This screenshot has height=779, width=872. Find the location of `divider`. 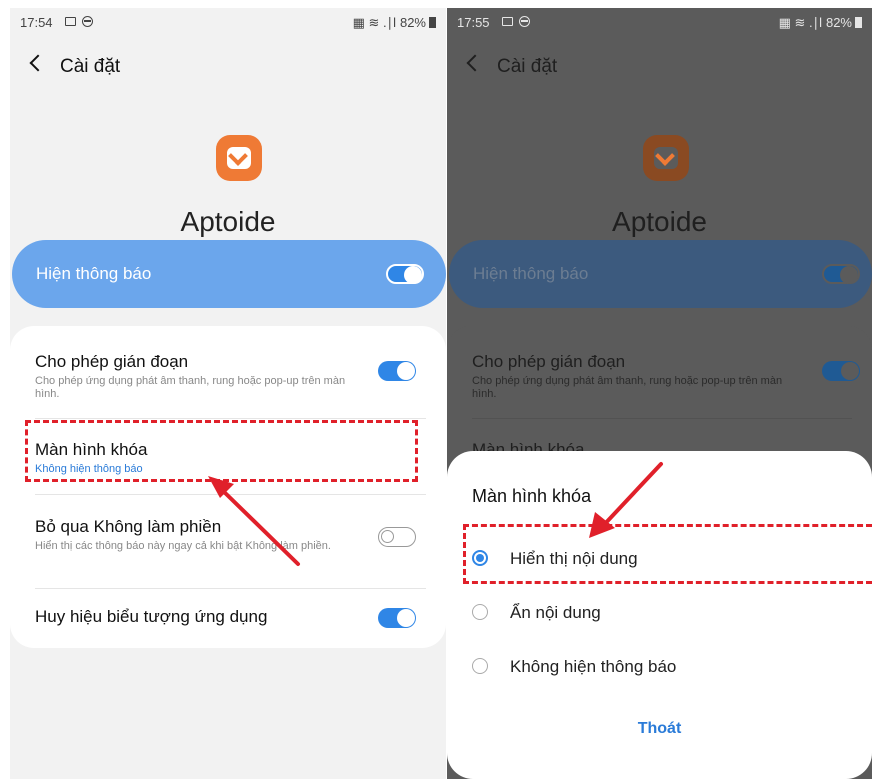

divider is located at coordinates (662, 418).